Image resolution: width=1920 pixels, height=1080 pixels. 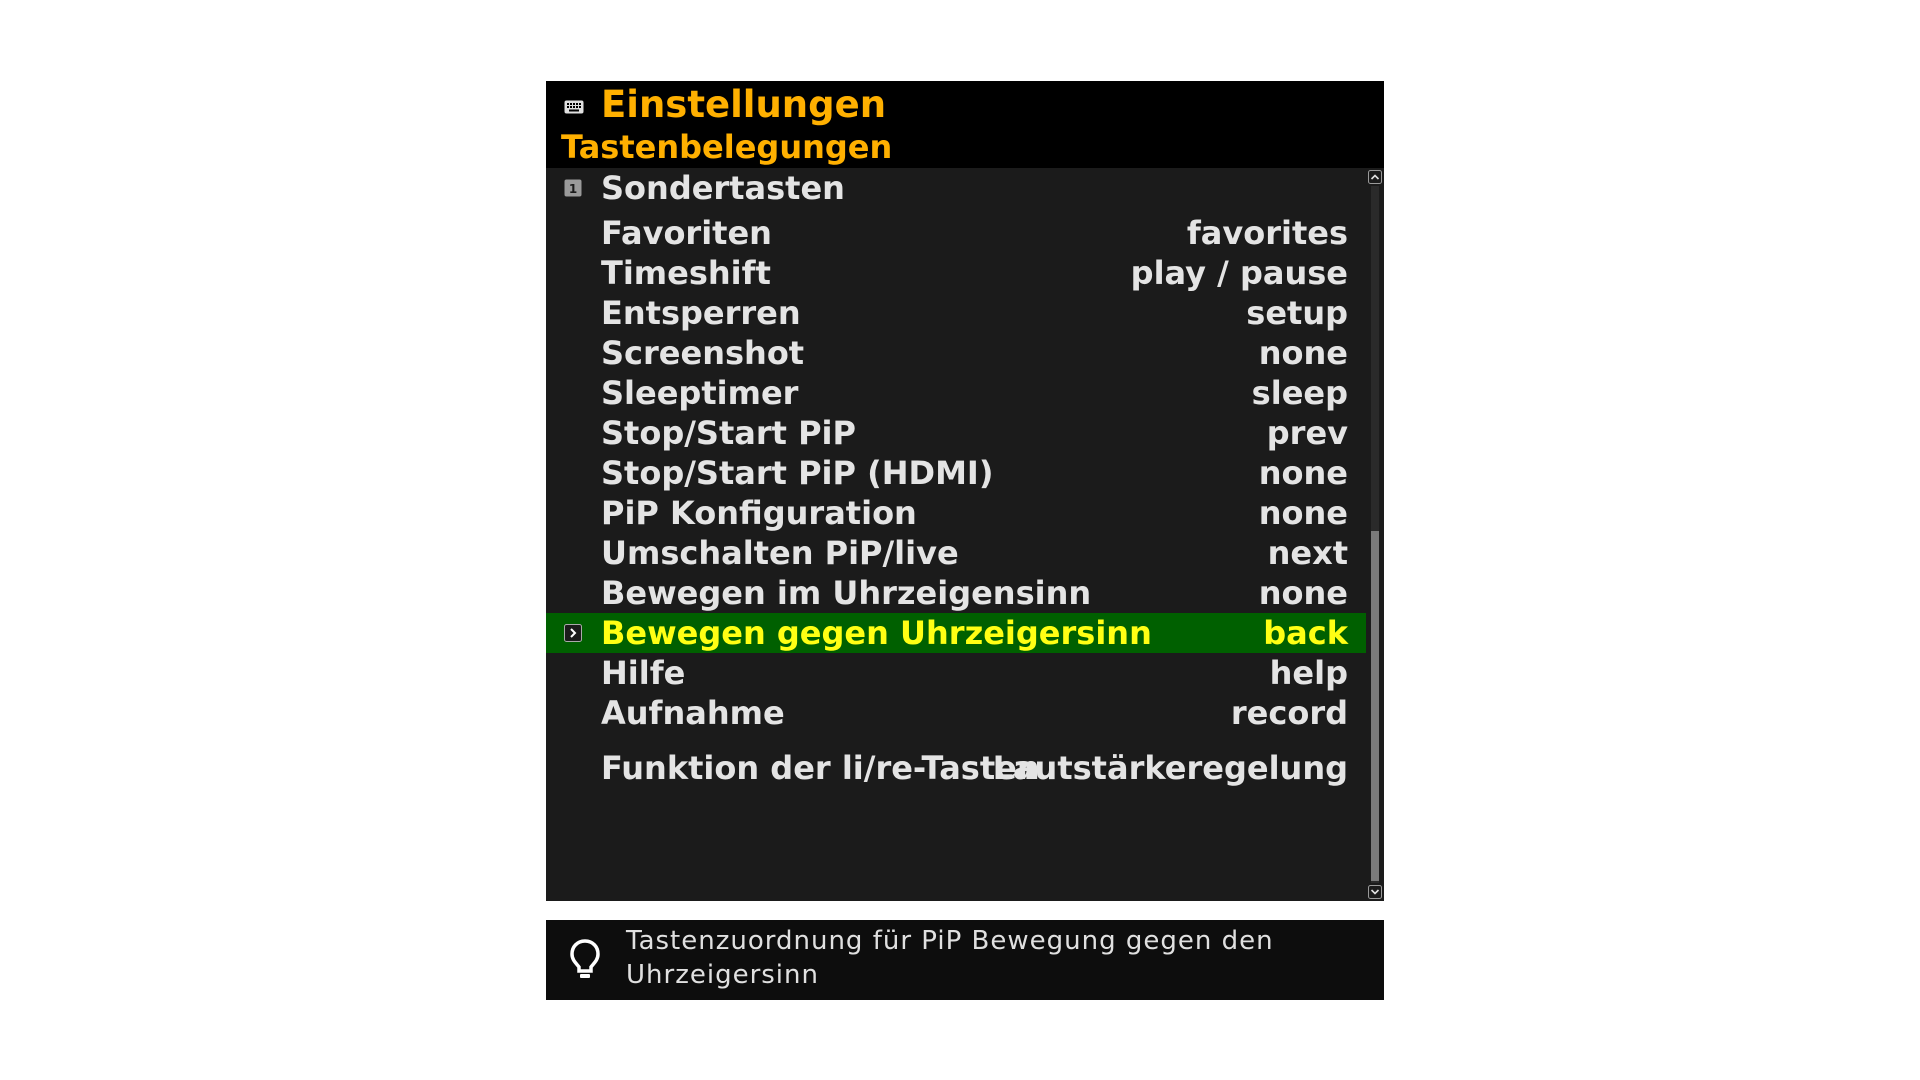 I want to click on scroll-up-icon, so click(x=1375, y=177).